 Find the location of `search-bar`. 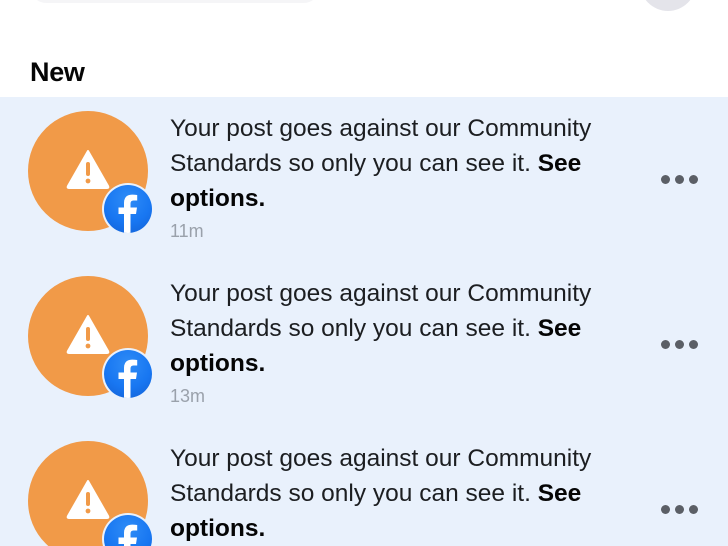

search-bar is located at coordinates (175, 1).